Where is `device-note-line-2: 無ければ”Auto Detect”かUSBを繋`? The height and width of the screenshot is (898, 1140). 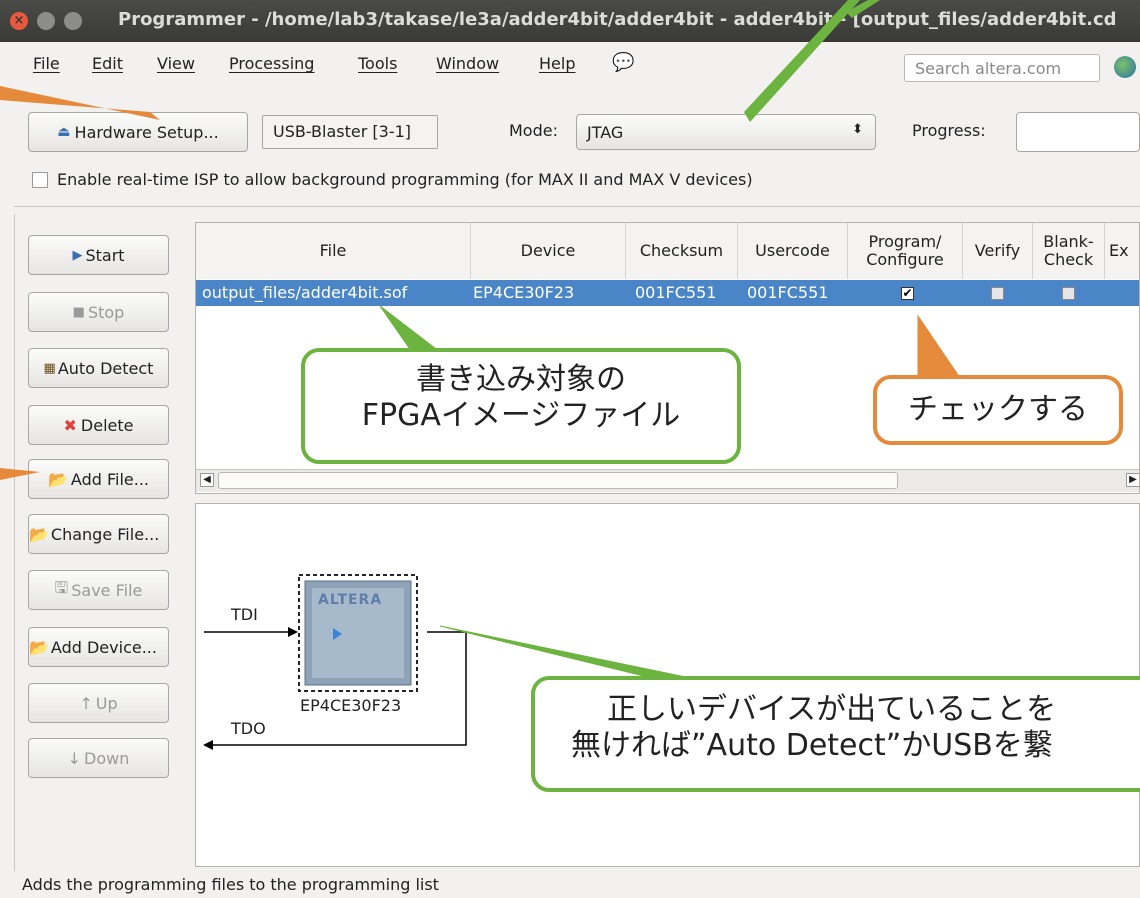
device-note-line-2: 無ければ”Auto Detect”かUSBを繋 is located at coordinates (812, 745).